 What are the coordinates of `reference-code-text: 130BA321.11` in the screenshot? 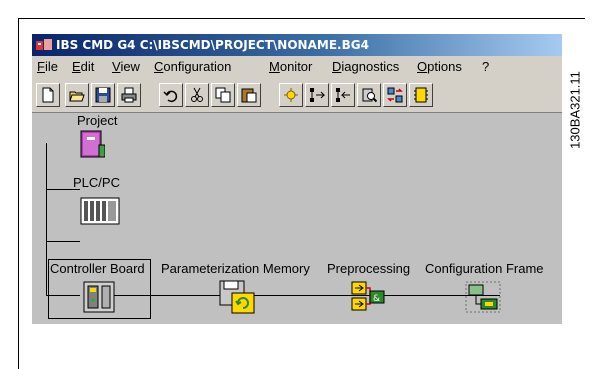 It's located at (575, 110).